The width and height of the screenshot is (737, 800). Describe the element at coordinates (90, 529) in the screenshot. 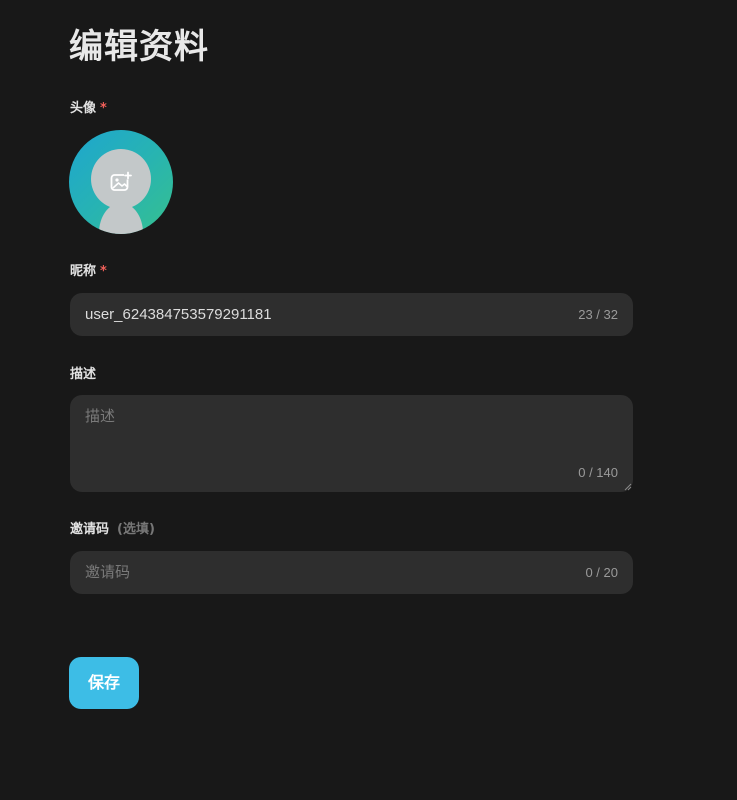

I see `invite-code-label: 邀请码` at that location.